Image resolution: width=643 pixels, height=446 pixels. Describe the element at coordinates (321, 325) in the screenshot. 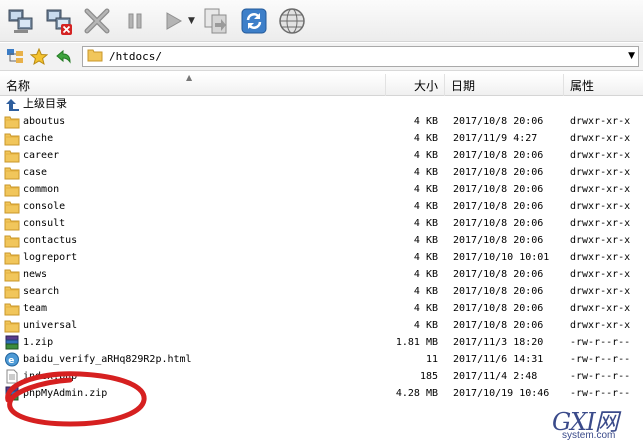

I see `file-row: universal 4 KB 2017/10/8 20:06 drwxr-xr-x` at that location.